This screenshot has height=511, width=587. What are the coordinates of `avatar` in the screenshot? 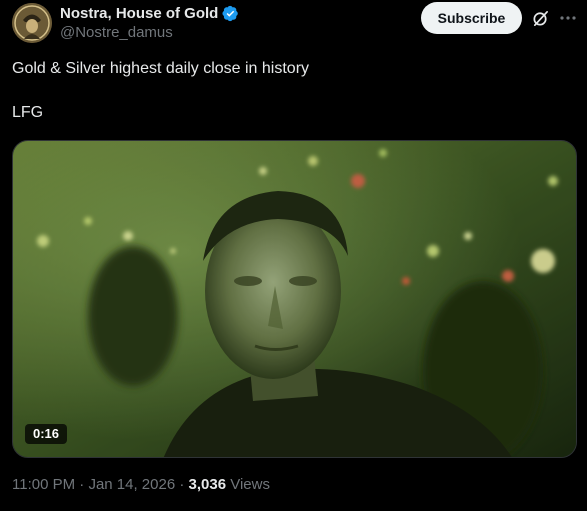 It's located at (32, 23).